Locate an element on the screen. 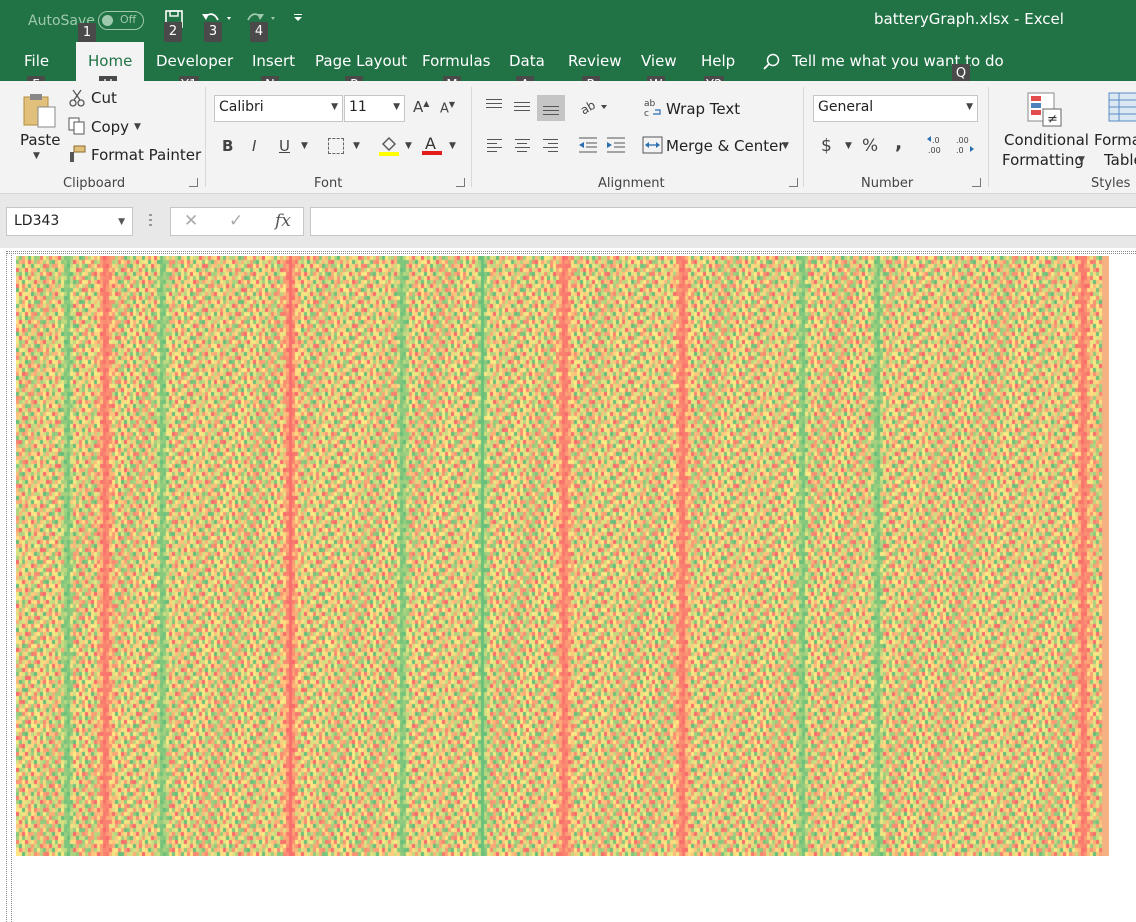  enter-icon: ✓ is located at coordinates (236, 221).